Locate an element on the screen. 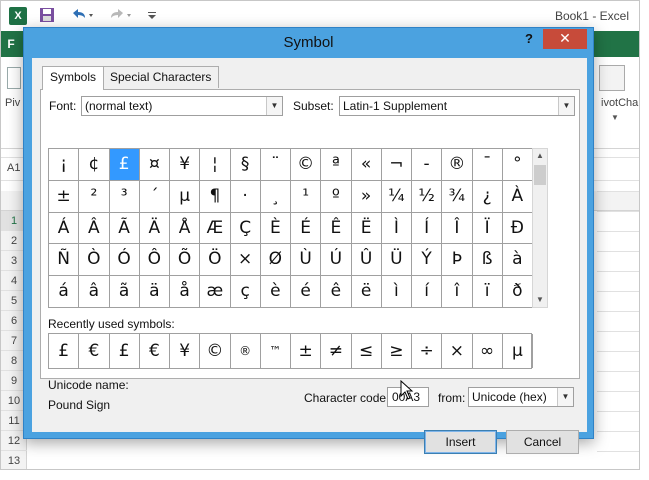 This screenshot has width=649, height=480. font-dropdown: (normal text) ▼ is located at coordinates (182, 106).